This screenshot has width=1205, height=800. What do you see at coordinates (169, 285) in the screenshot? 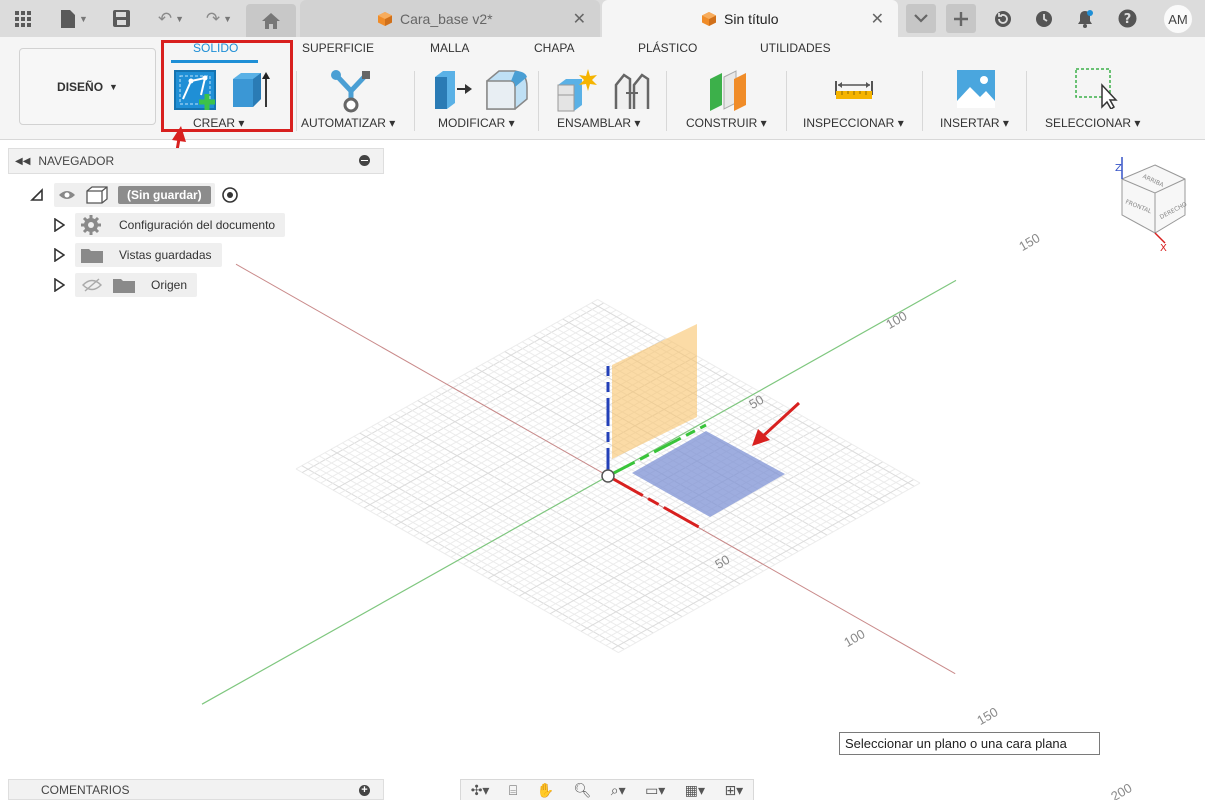
I see `browser-item-label: Origen` at bounding box center [169, 285].